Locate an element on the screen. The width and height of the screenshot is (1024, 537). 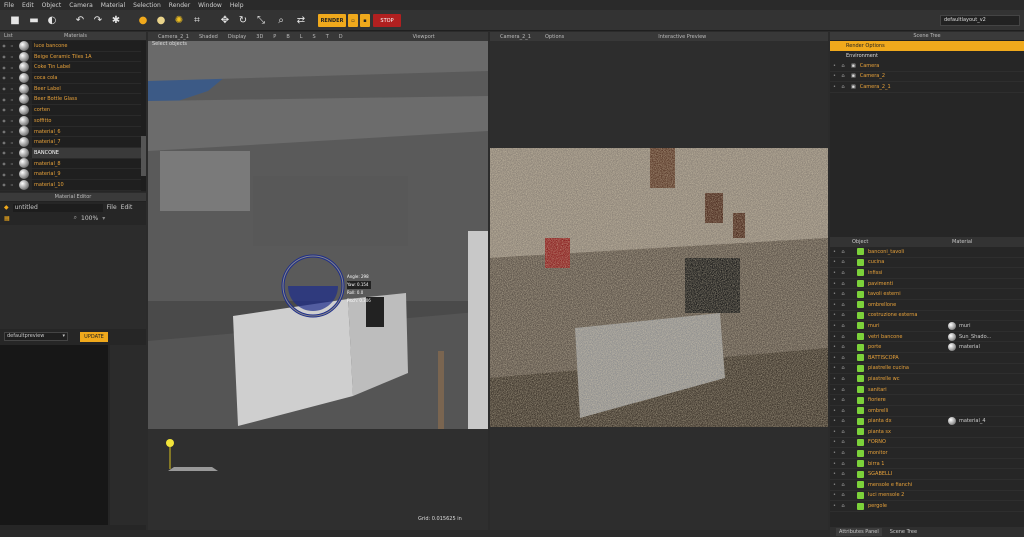
preview-camera-select: Camera_2_1 is located at coordinates (515, 37).